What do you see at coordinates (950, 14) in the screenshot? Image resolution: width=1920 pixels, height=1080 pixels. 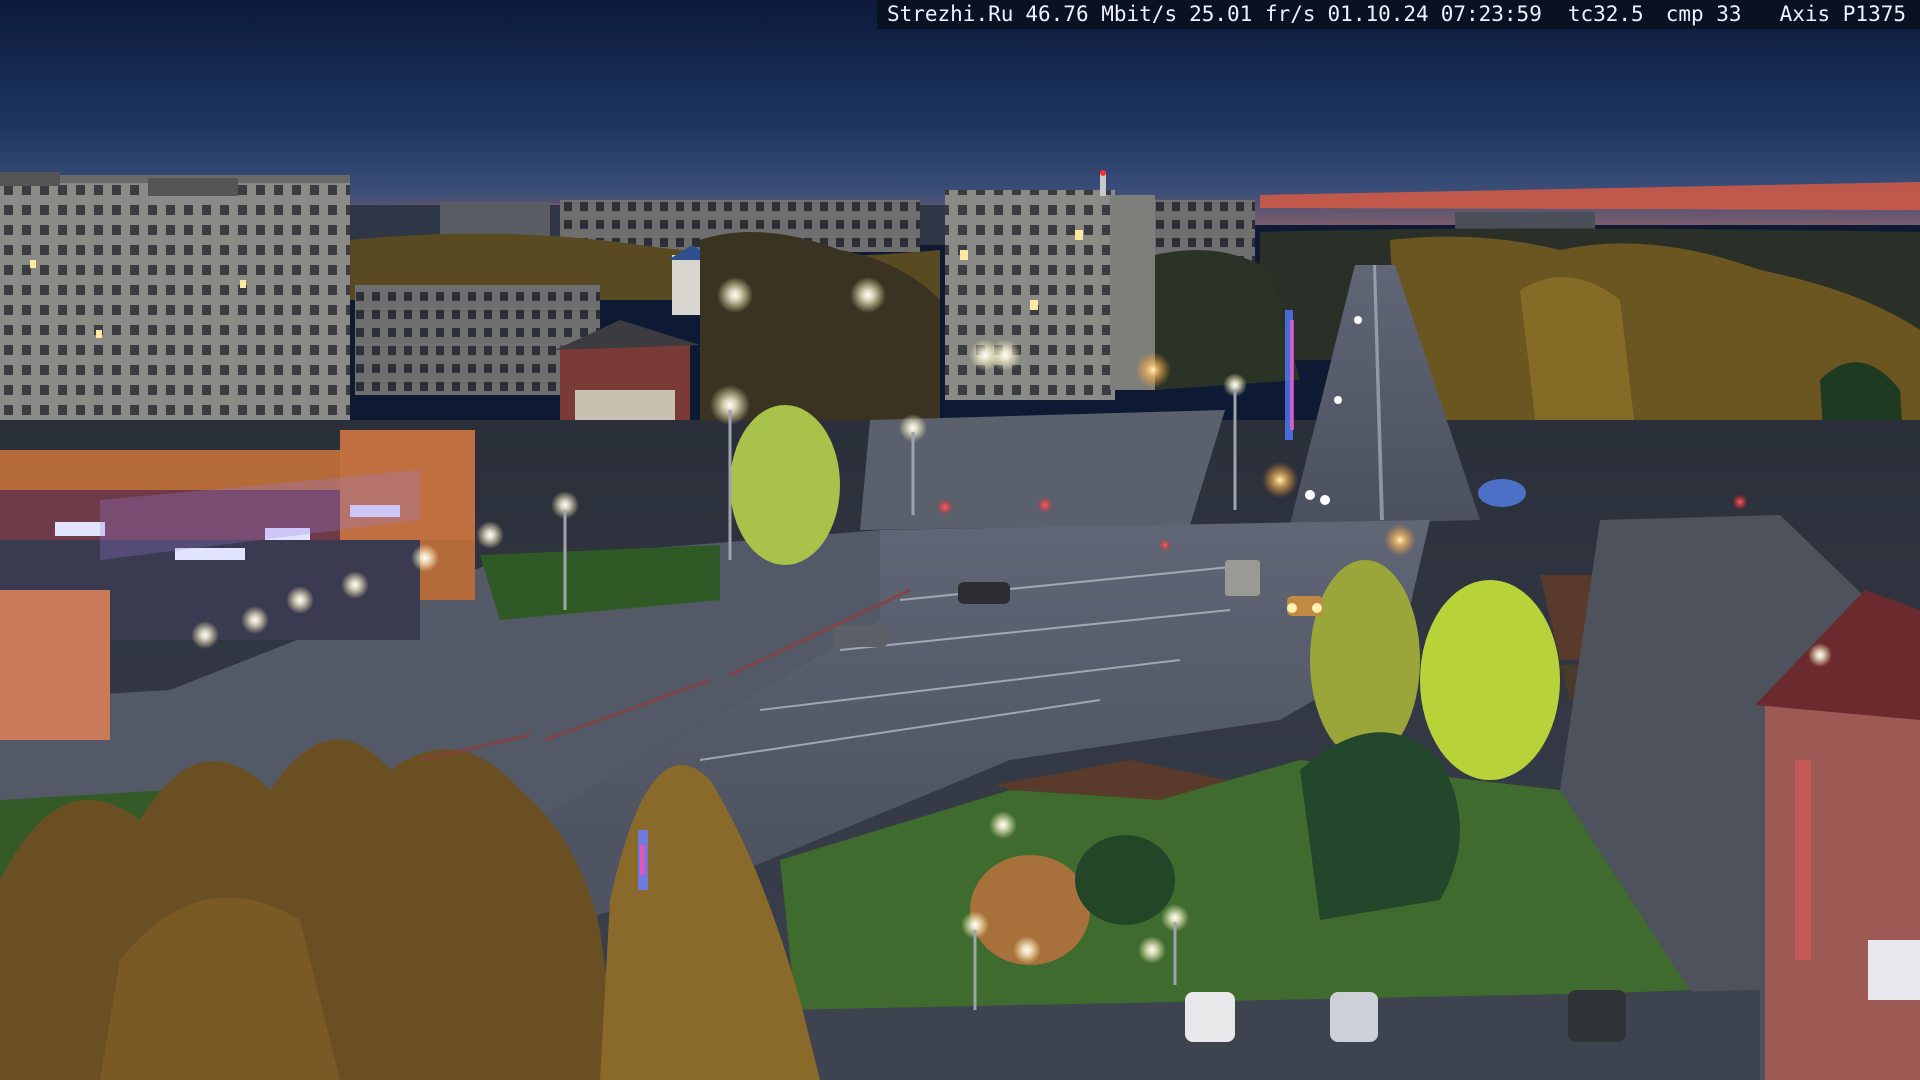 I see `site-label: Strezhi.Ru` at bounding box center [950, 14].